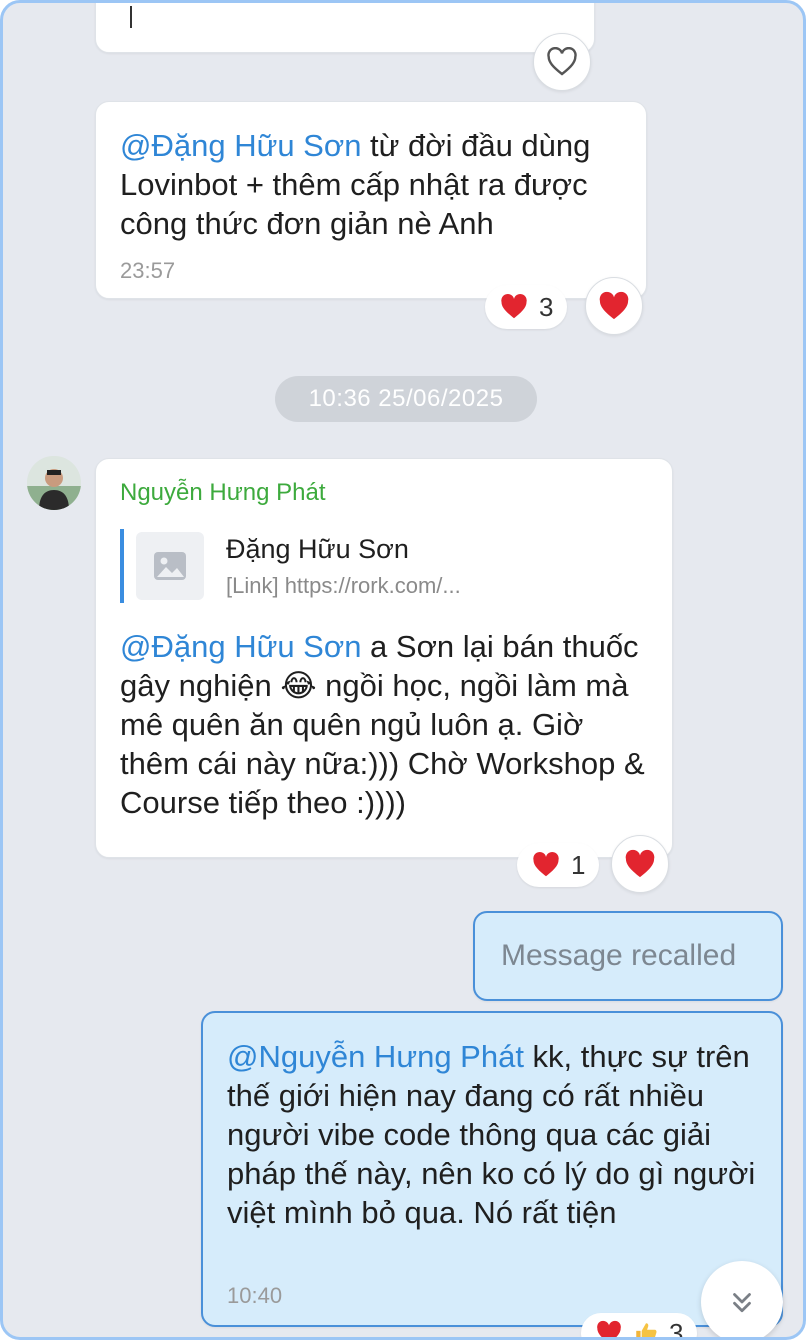 Image resolution: width=806 pixels, height=1340 pixels. I want to click on message-time: 23:57, so click(148, 270).